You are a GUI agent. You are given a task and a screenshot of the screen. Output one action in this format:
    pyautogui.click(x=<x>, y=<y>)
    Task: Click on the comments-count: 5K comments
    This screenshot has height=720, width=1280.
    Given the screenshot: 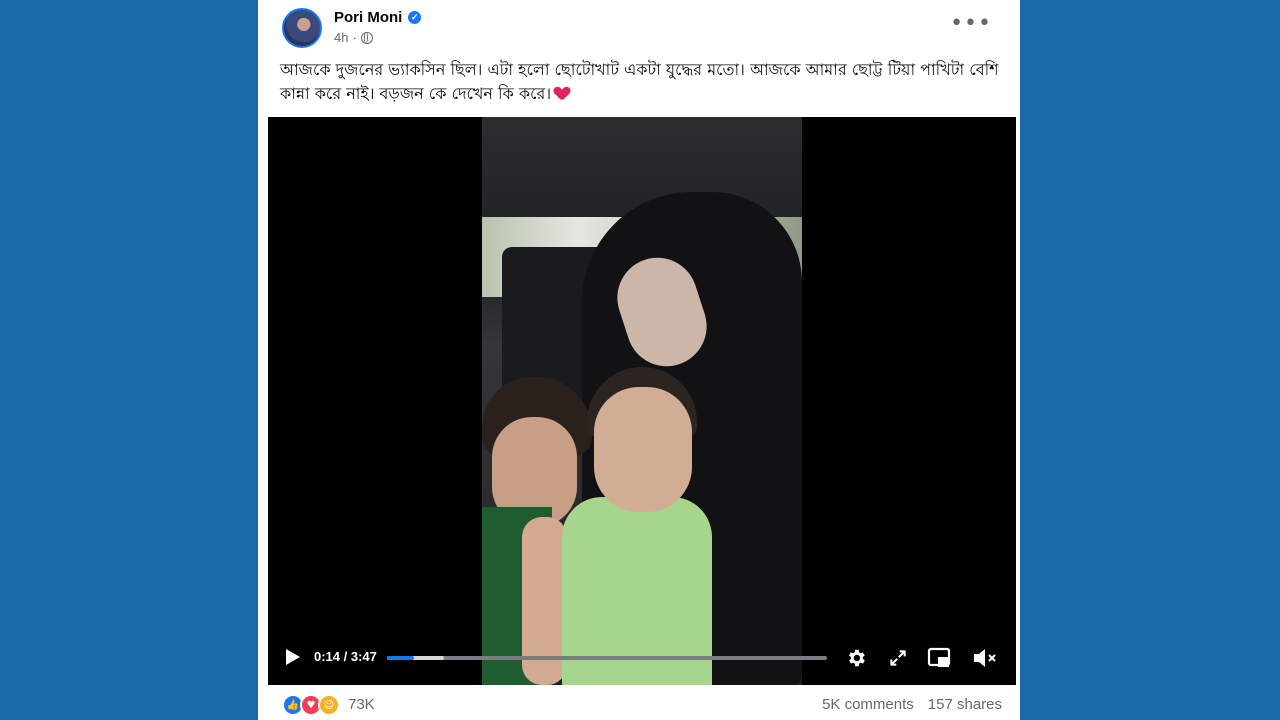 What is the action you would take?
    pyautogui.click(x=868, y=704)
    